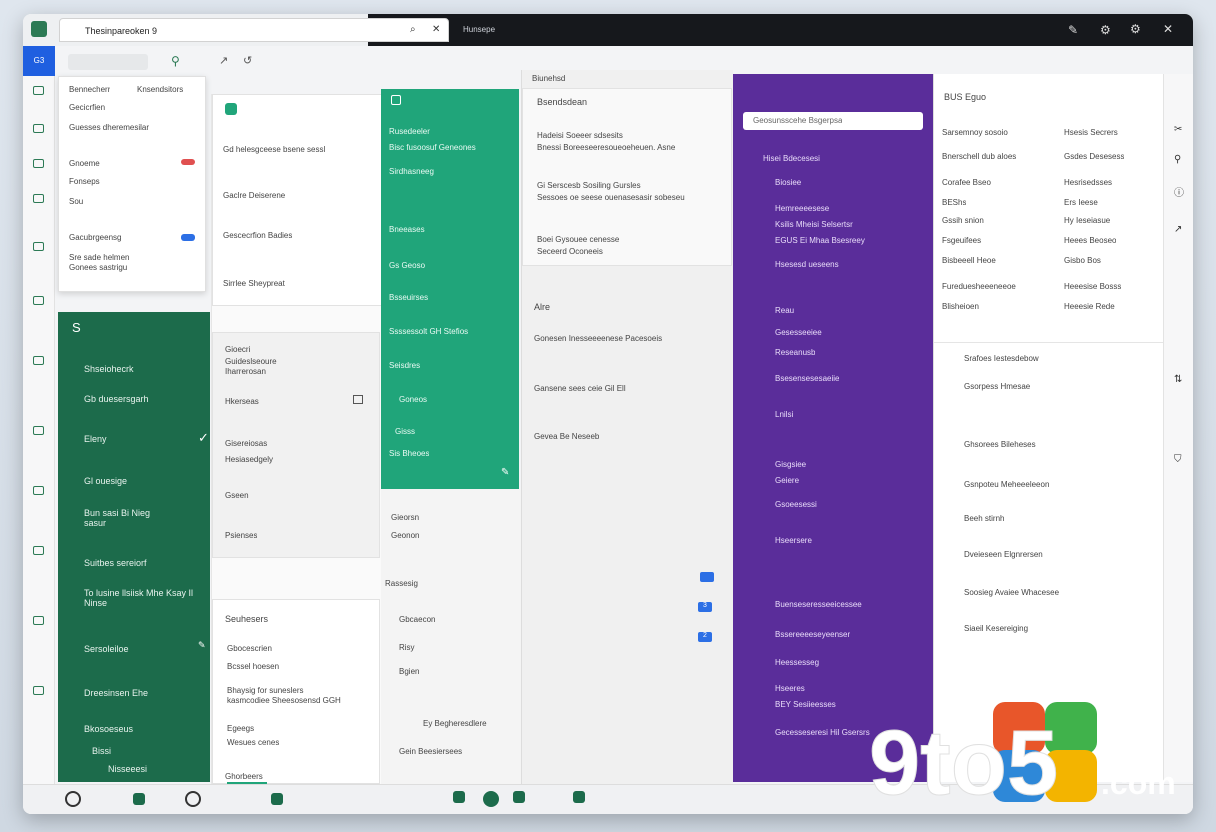  I want to click on teal-item: Sis Bheoes, so click(409, 454).